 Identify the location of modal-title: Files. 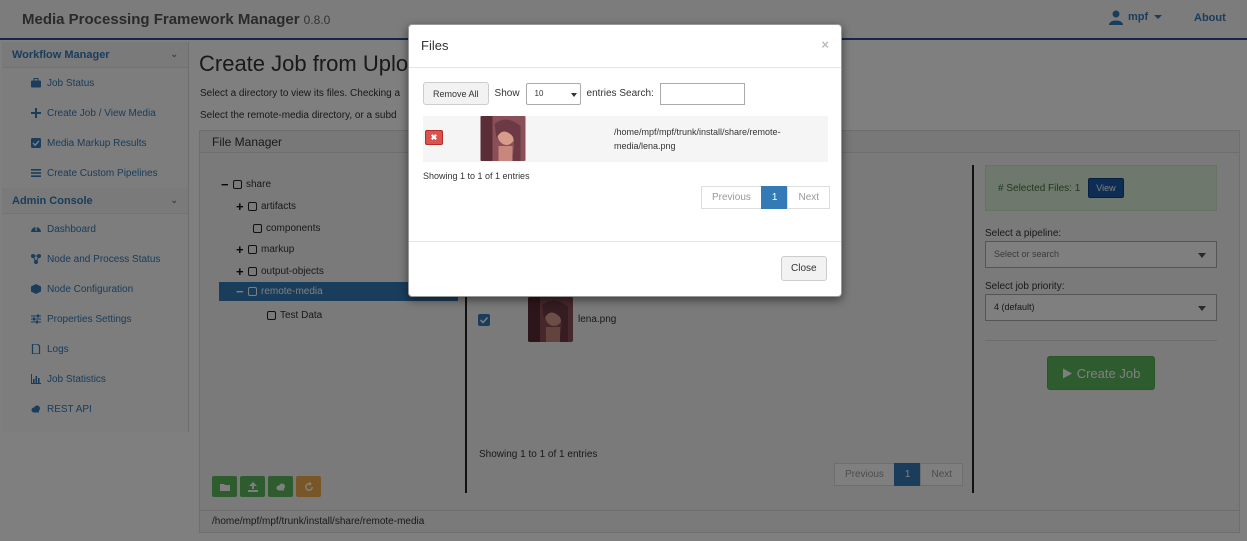
(435, 45).